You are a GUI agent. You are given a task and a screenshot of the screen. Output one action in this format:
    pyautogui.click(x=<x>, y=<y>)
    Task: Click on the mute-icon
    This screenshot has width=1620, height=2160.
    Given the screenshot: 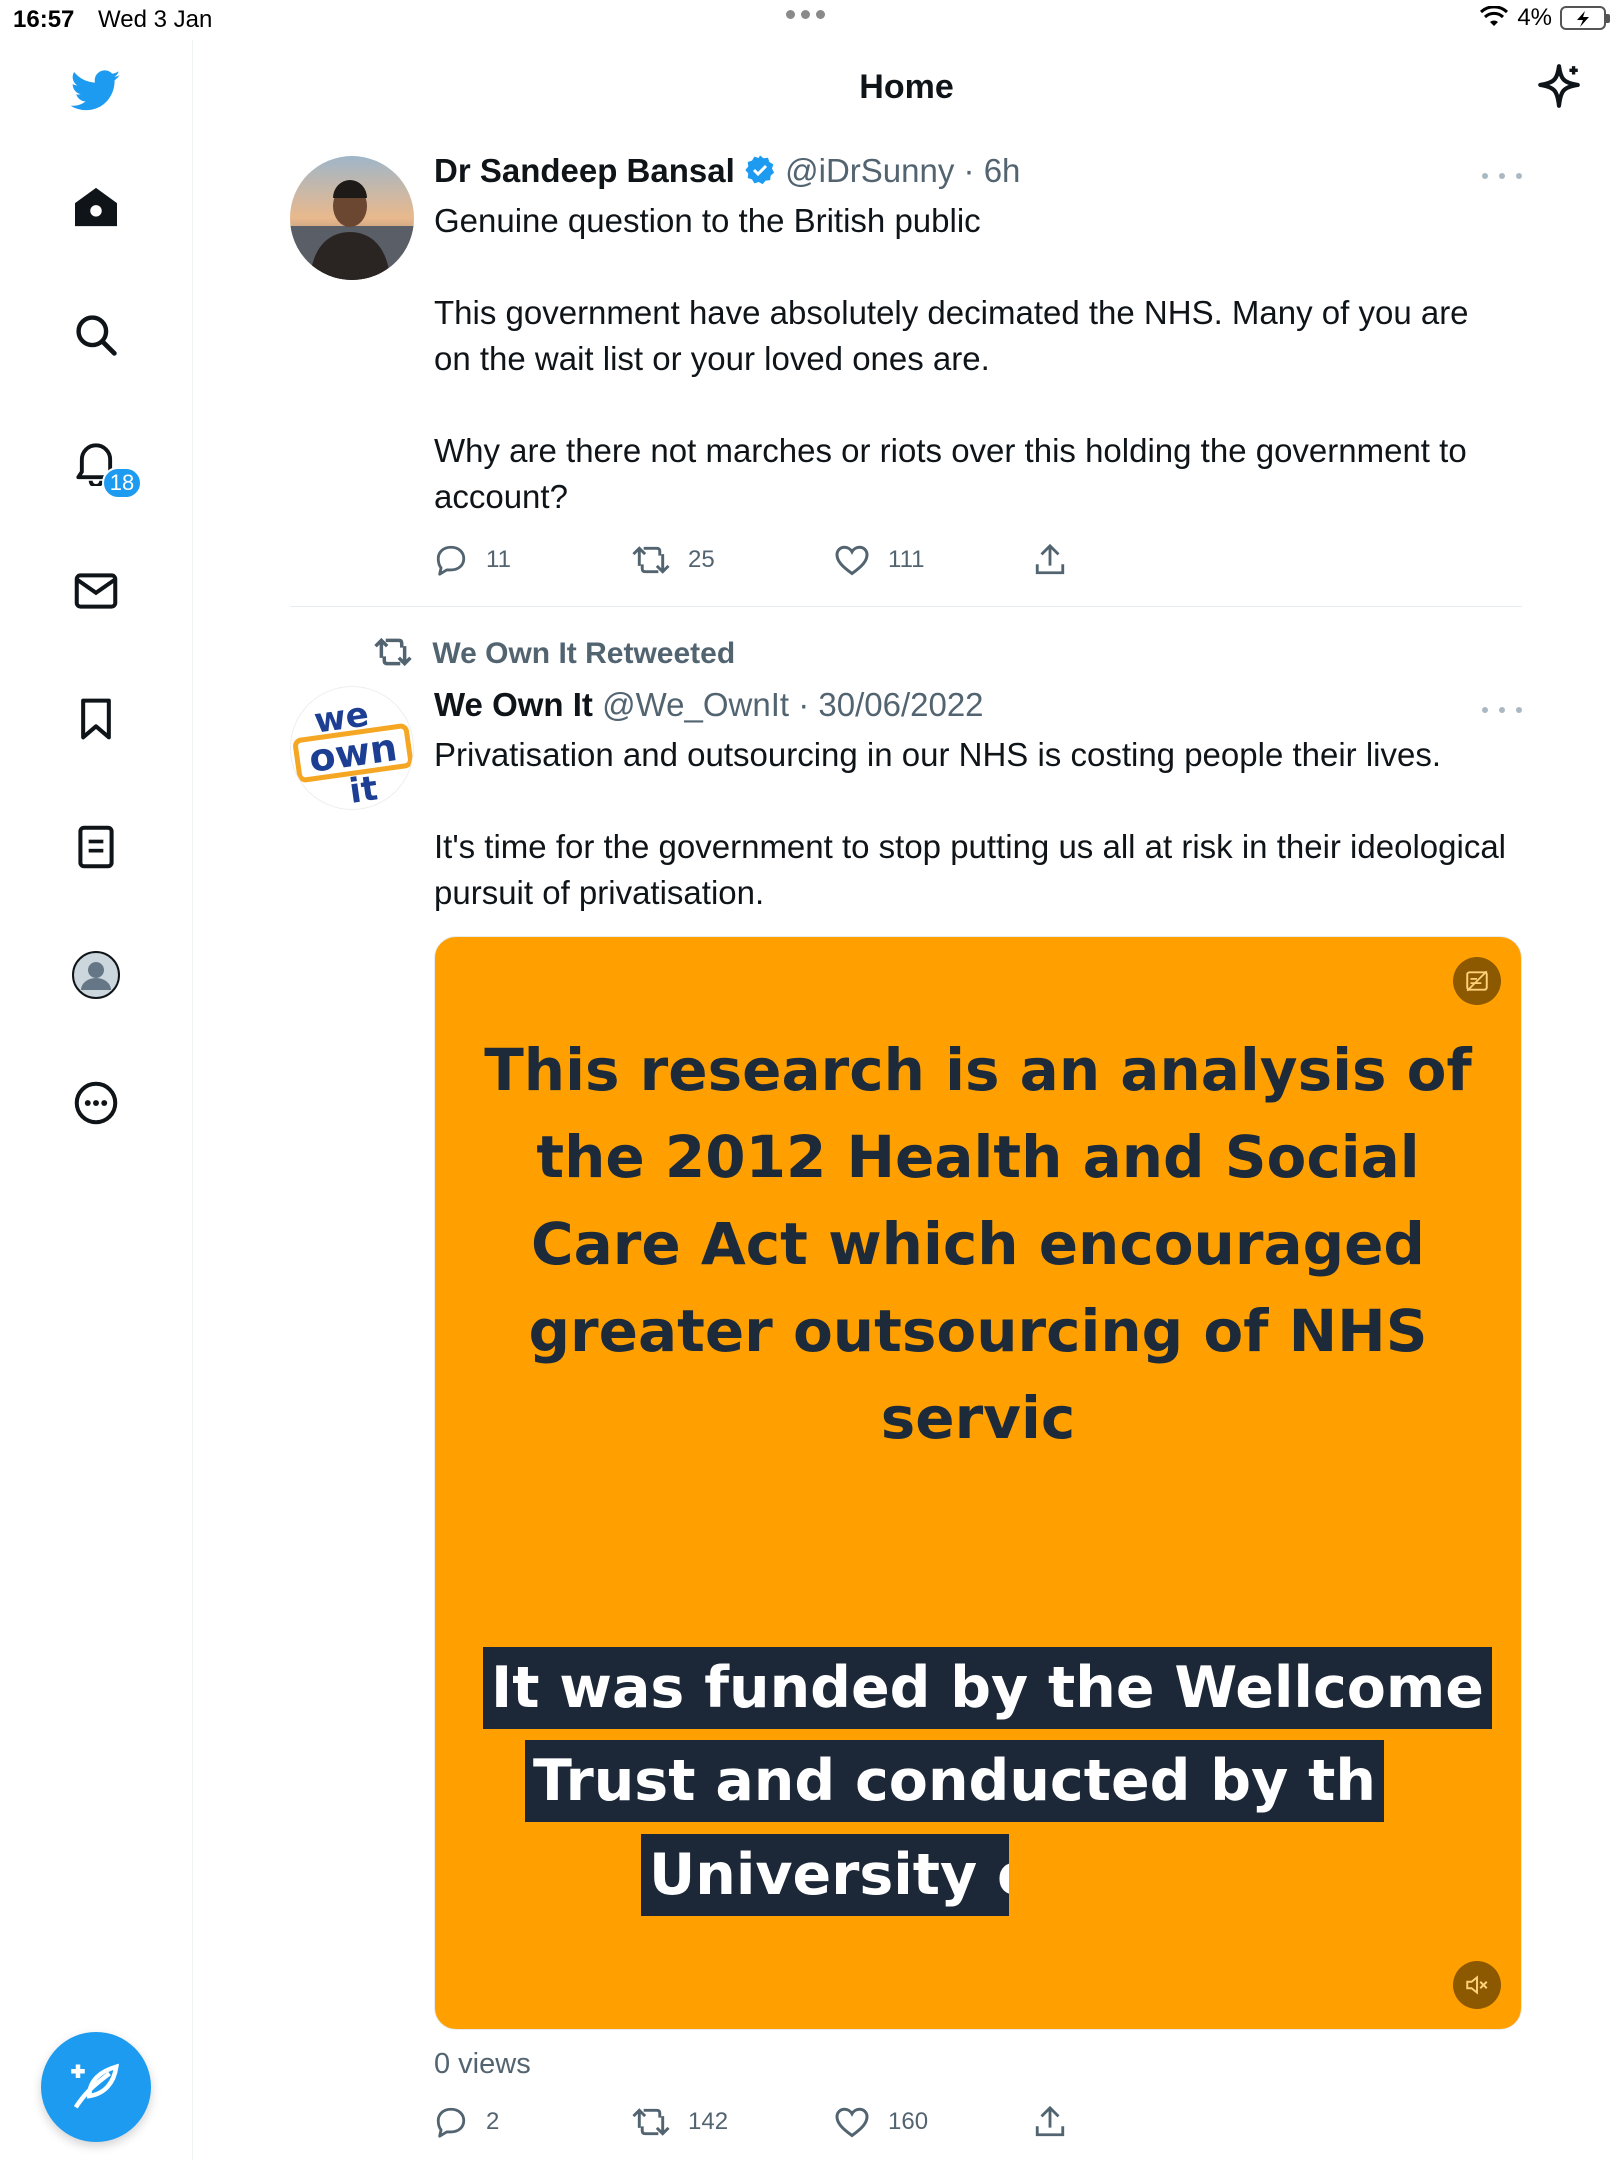 What is the action you would take?
    pyautogui.click(x=1477, y=1985)
    